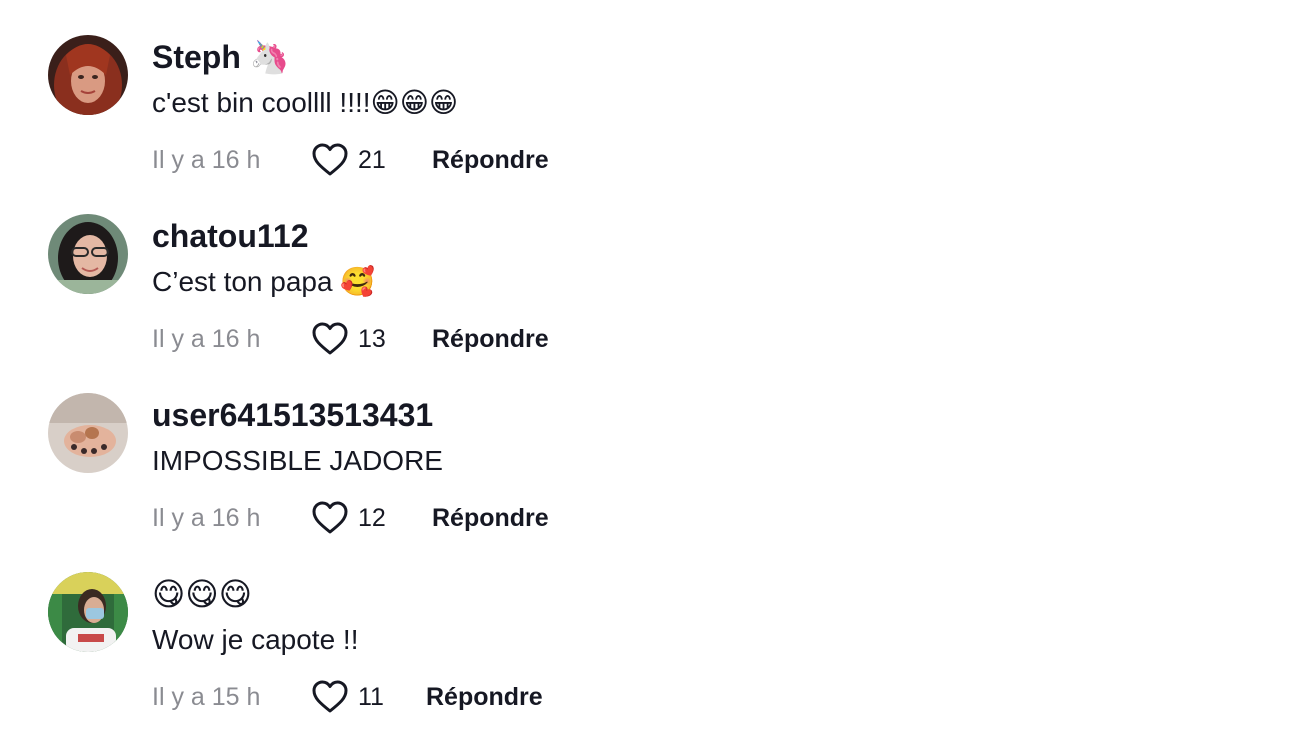 Image resolution: width=1292 pixels, height=736 pixels. I want to click on like-button: 11, so click(369, 697).